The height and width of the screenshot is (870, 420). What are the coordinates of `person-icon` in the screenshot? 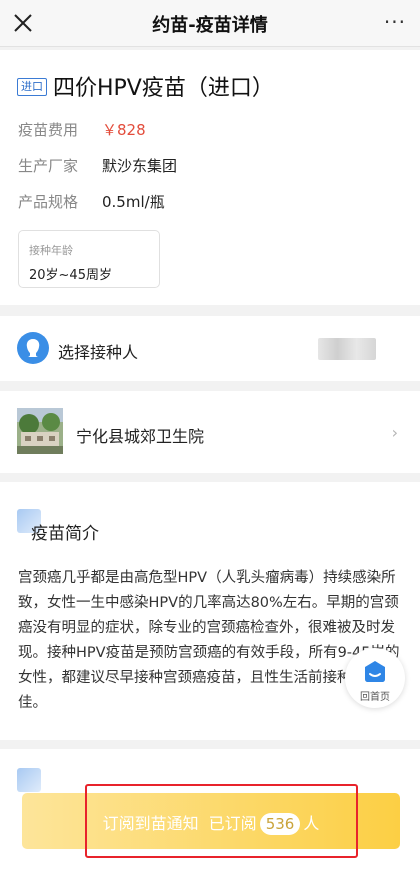 It's located at (33, 348).